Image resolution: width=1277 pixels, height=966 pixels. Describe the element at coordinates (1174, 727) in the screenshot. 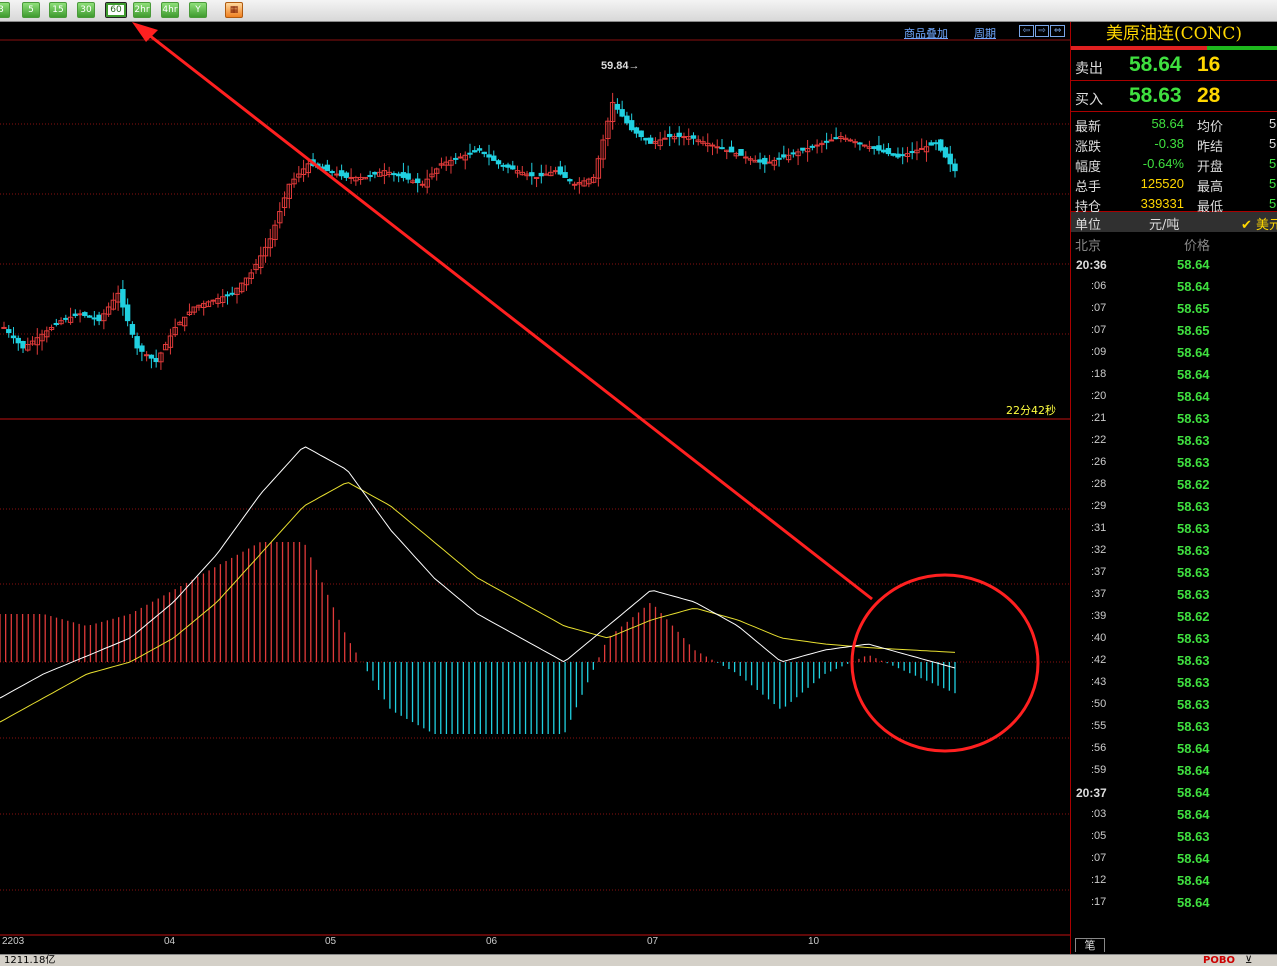

I see `tick-row: :55 58.63` at that location.